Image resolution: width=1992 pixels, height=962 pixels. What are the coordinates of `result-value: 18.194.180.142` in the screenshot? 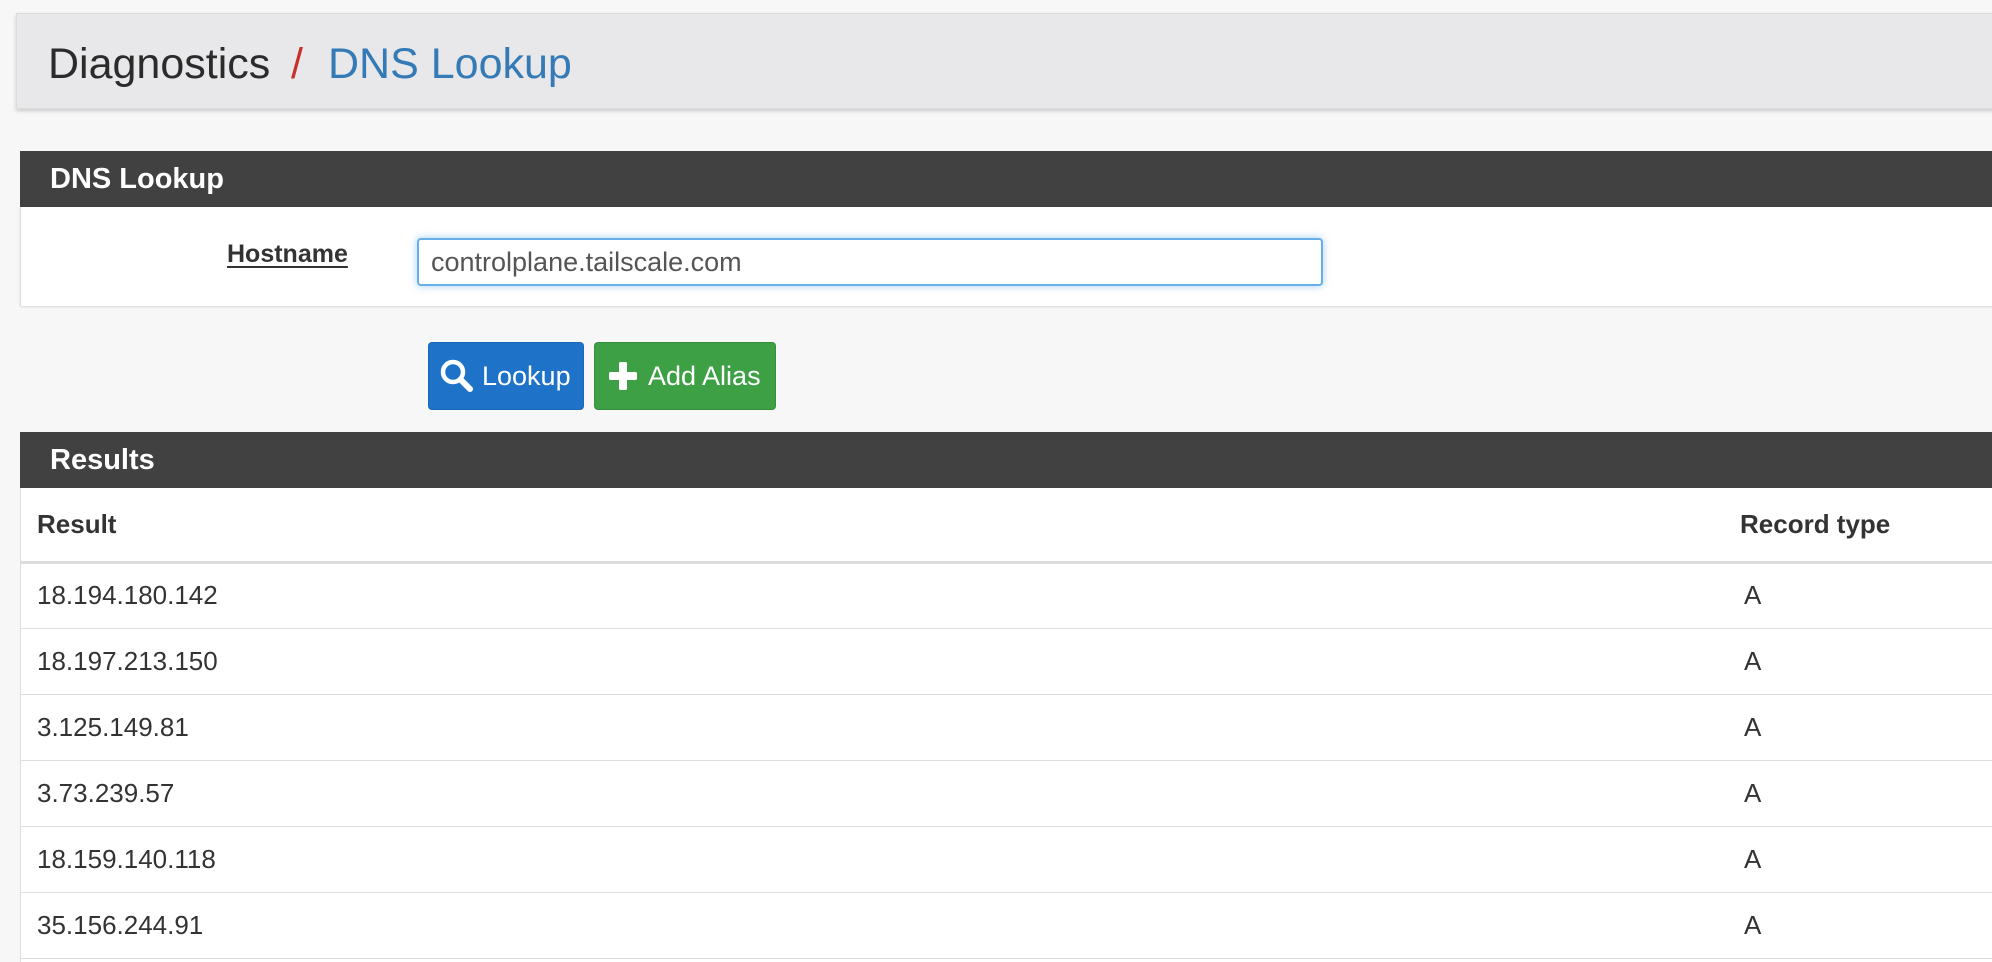 It's located at (880, 595).